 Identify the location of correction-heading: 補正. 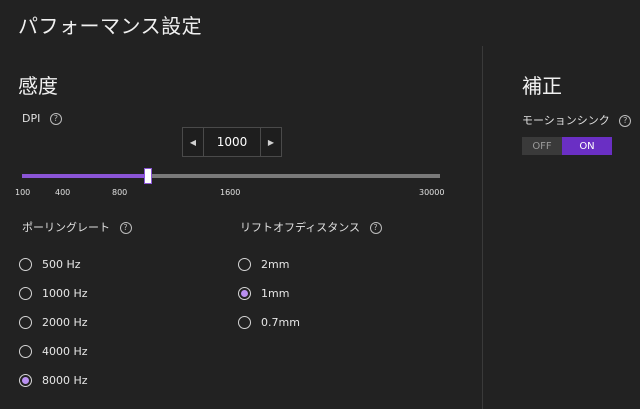
(542, 86).